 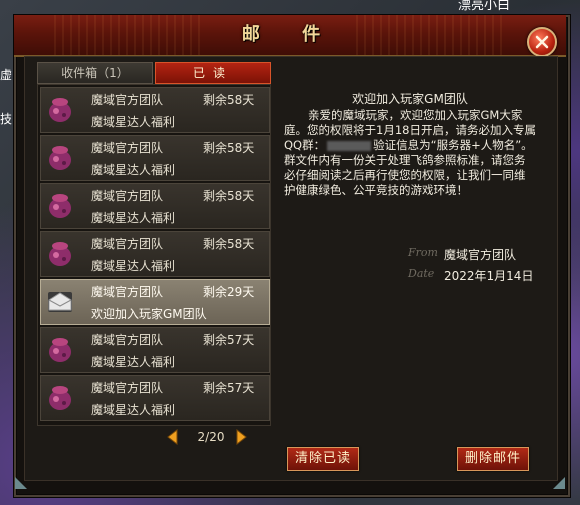 I want to click on date-value: 2022年1月14日, so click(x=489, y=276).